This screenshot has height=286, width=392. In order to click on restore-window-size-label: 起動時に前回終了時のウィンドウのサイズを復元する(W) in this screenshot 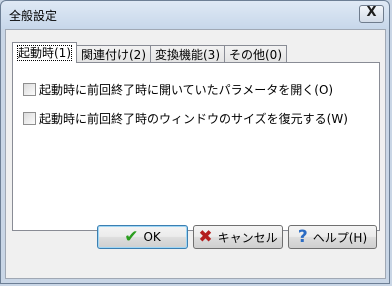, I will do `click(193, 119)`.